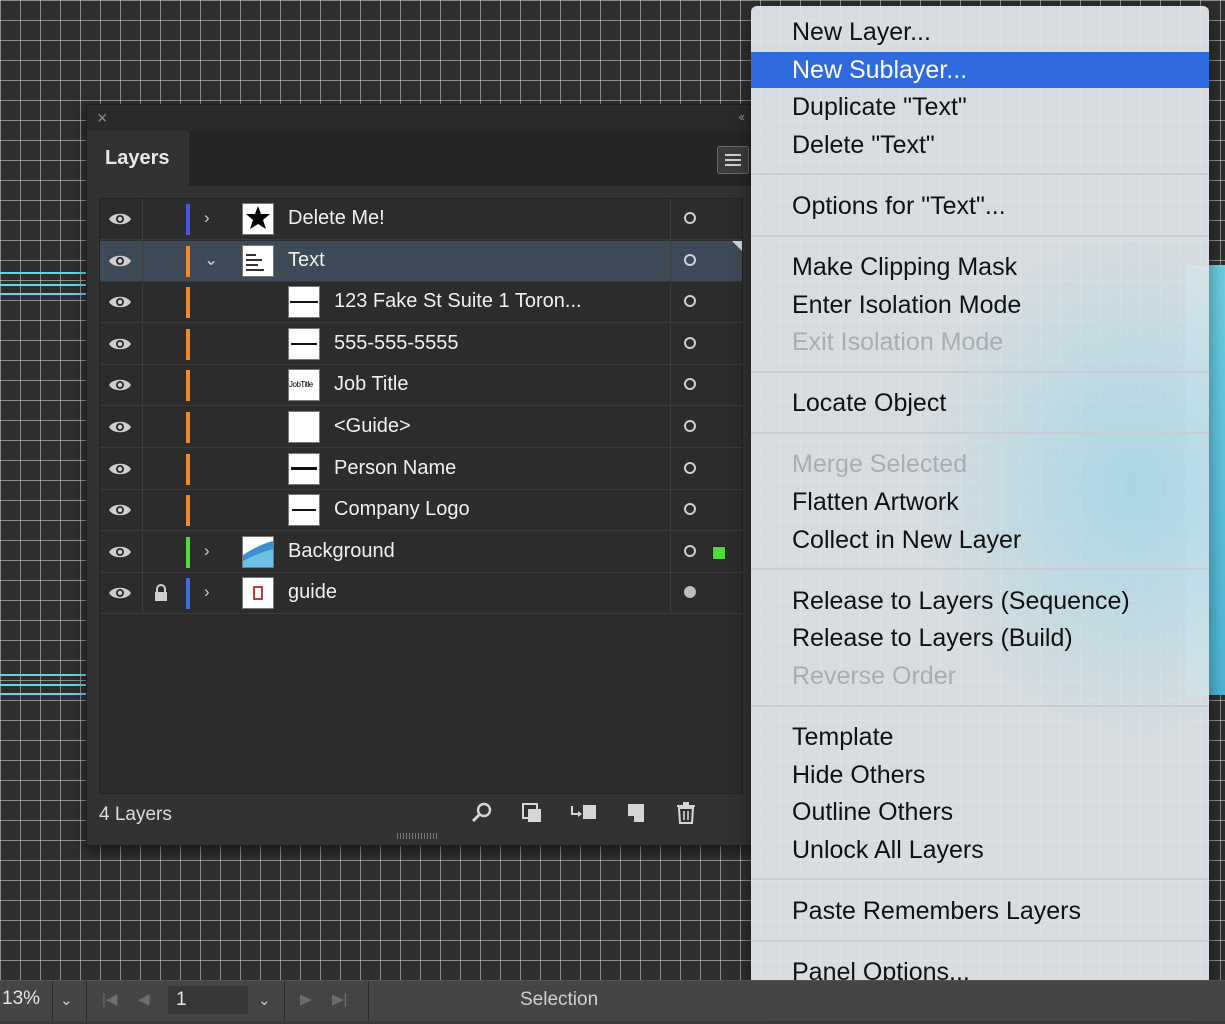 The width and height of the screenshot is (1225, 1024). Describe the element at coordinates (421, 219) in the screenshot. I see `layer-row: › Delete Me!` at that location.